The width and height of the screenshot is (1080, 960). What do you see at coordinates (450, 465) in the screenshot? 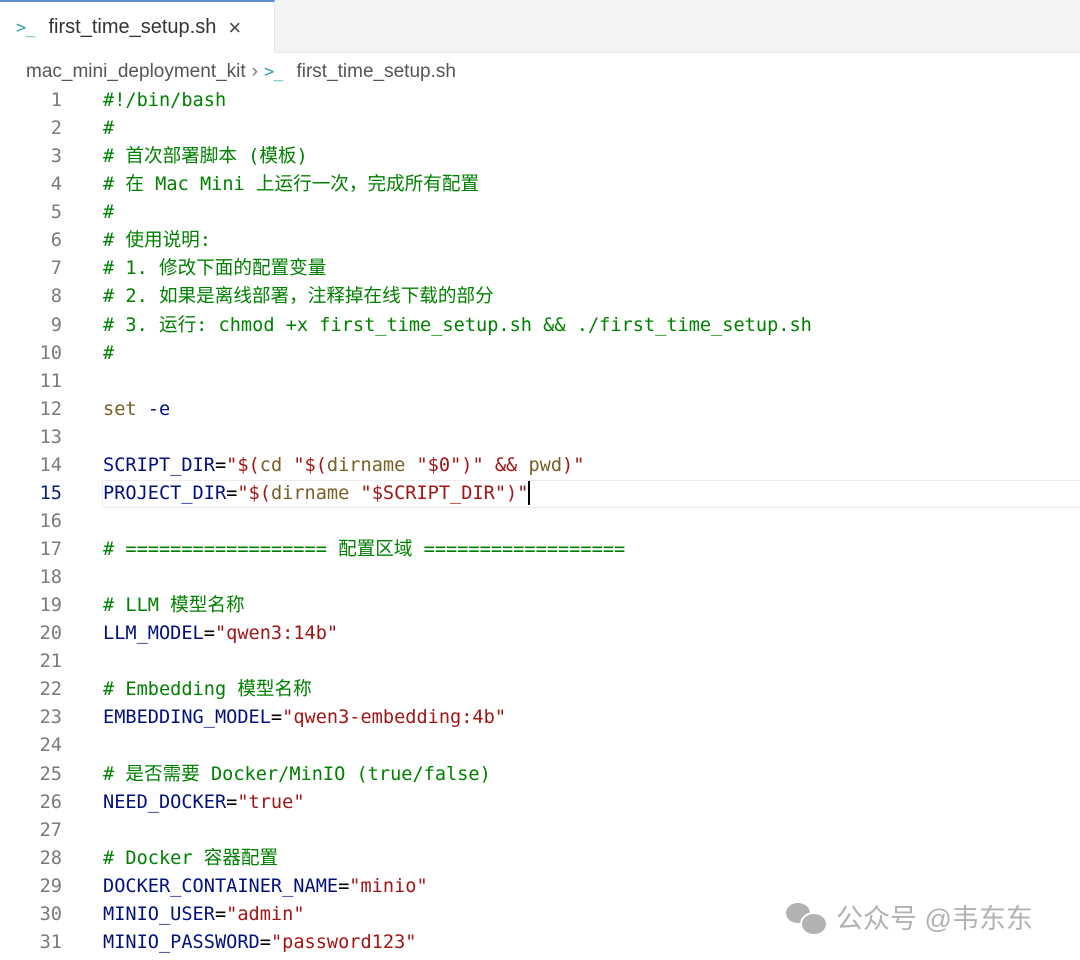
I see `code-token: "$0")"` at bounding box center [450, 465].